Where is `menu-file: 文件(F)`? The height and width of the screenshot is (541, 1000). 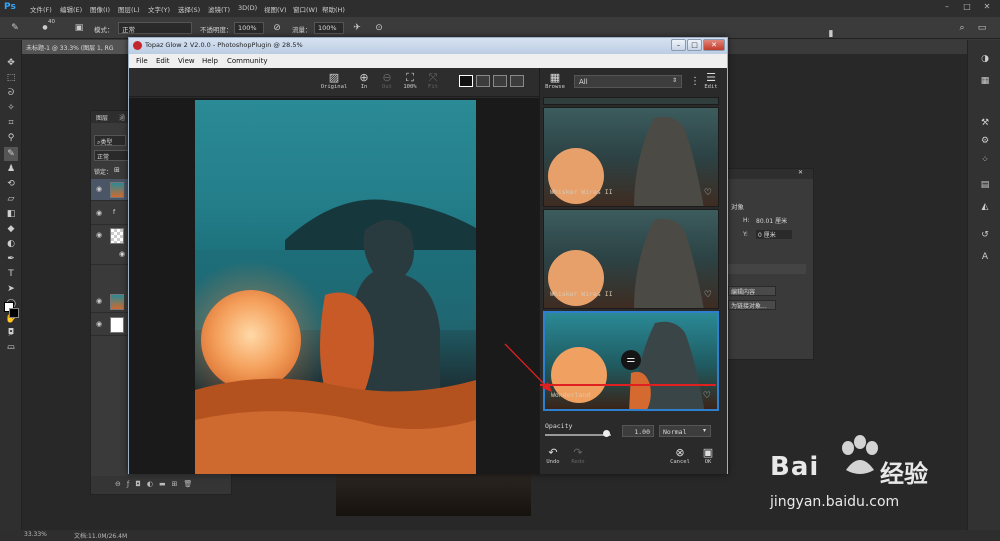
menu-file: 文件(F) is located at coordinates (41, 9).